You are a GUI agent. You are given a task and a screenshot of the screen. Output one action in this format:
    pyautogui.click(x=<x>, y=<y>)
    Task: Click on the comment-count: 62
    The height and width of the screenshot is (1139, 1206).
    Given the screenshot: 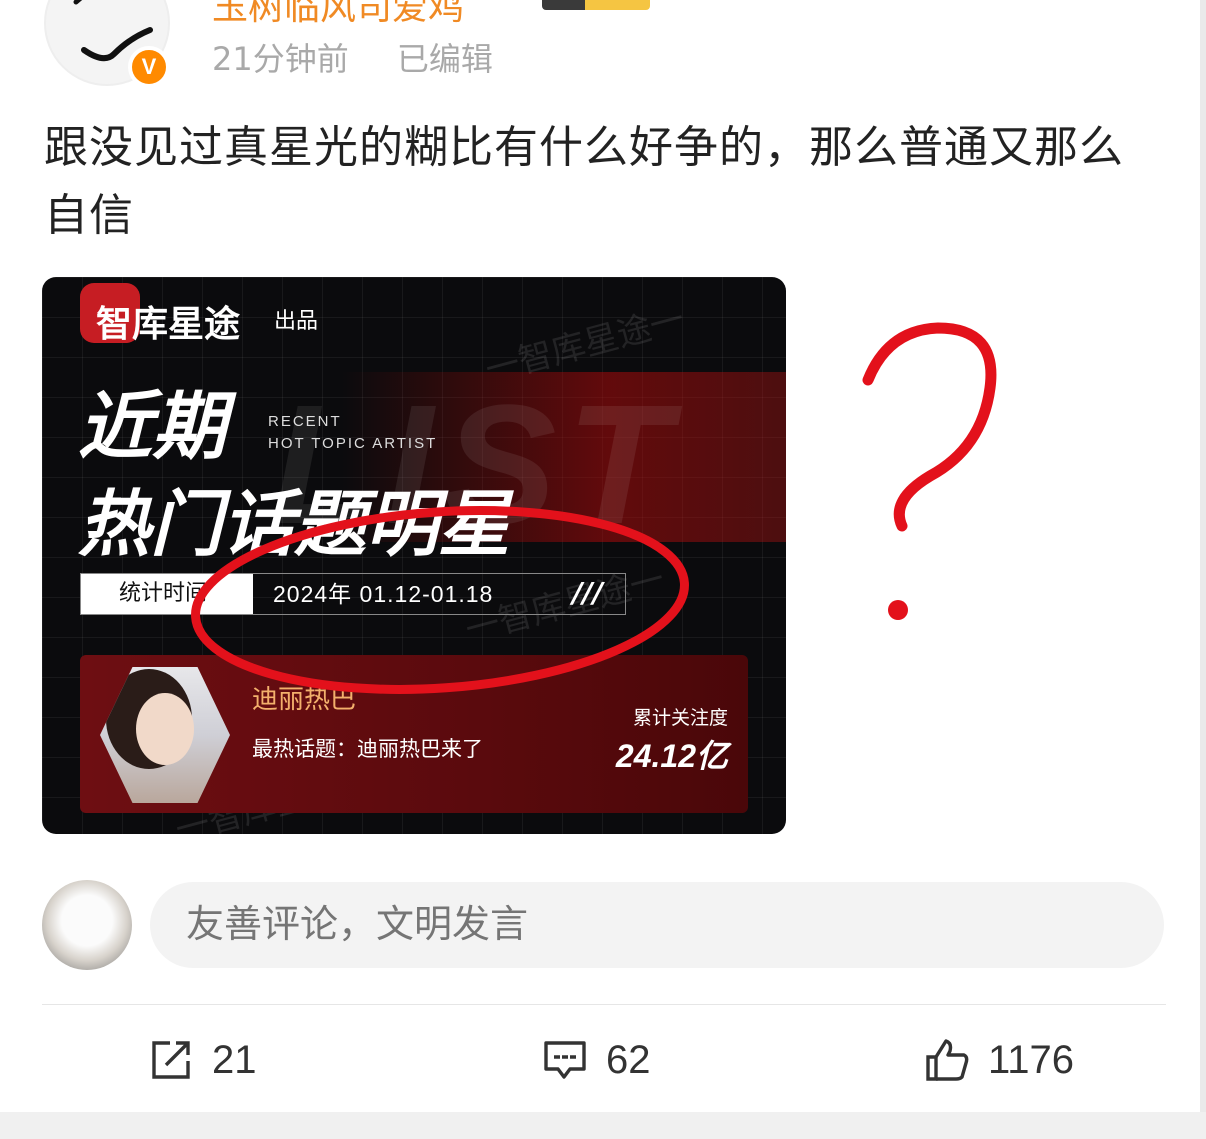 What is the action you would take?
    pyautogui.click(x=628, y=1059)
    